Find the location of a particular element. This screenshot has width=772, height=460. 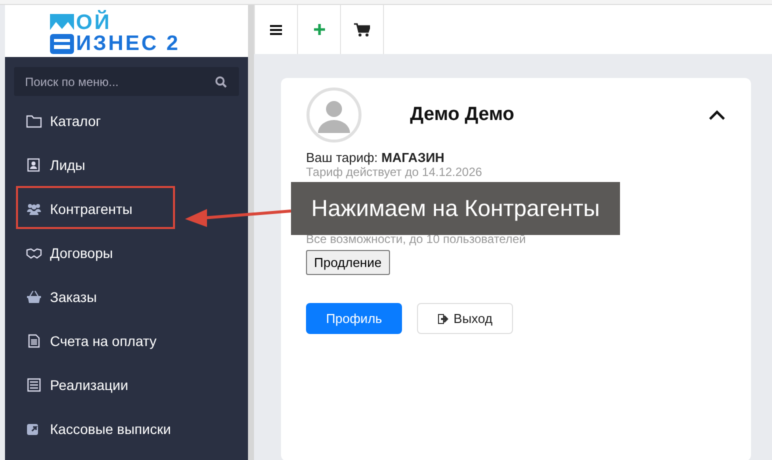

annotation-label: Нажимаем на Контрагенты is located at coordinates (455, 208).